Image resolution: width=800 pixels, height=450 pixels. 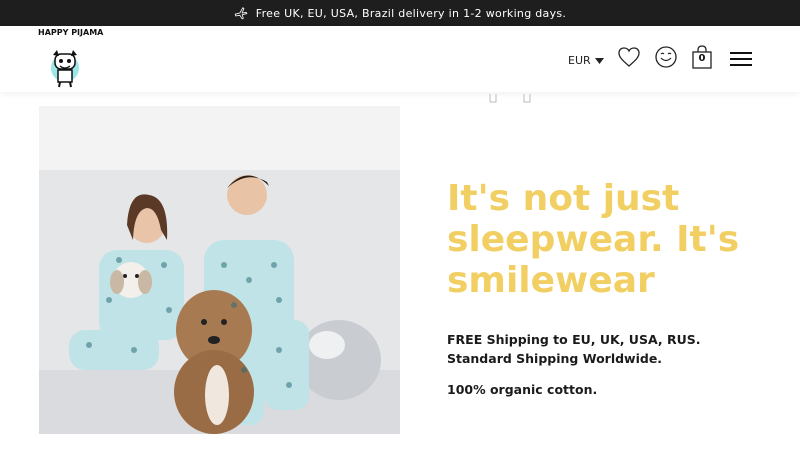 I want to click on wishlist-button, so click(x=629, y=57).